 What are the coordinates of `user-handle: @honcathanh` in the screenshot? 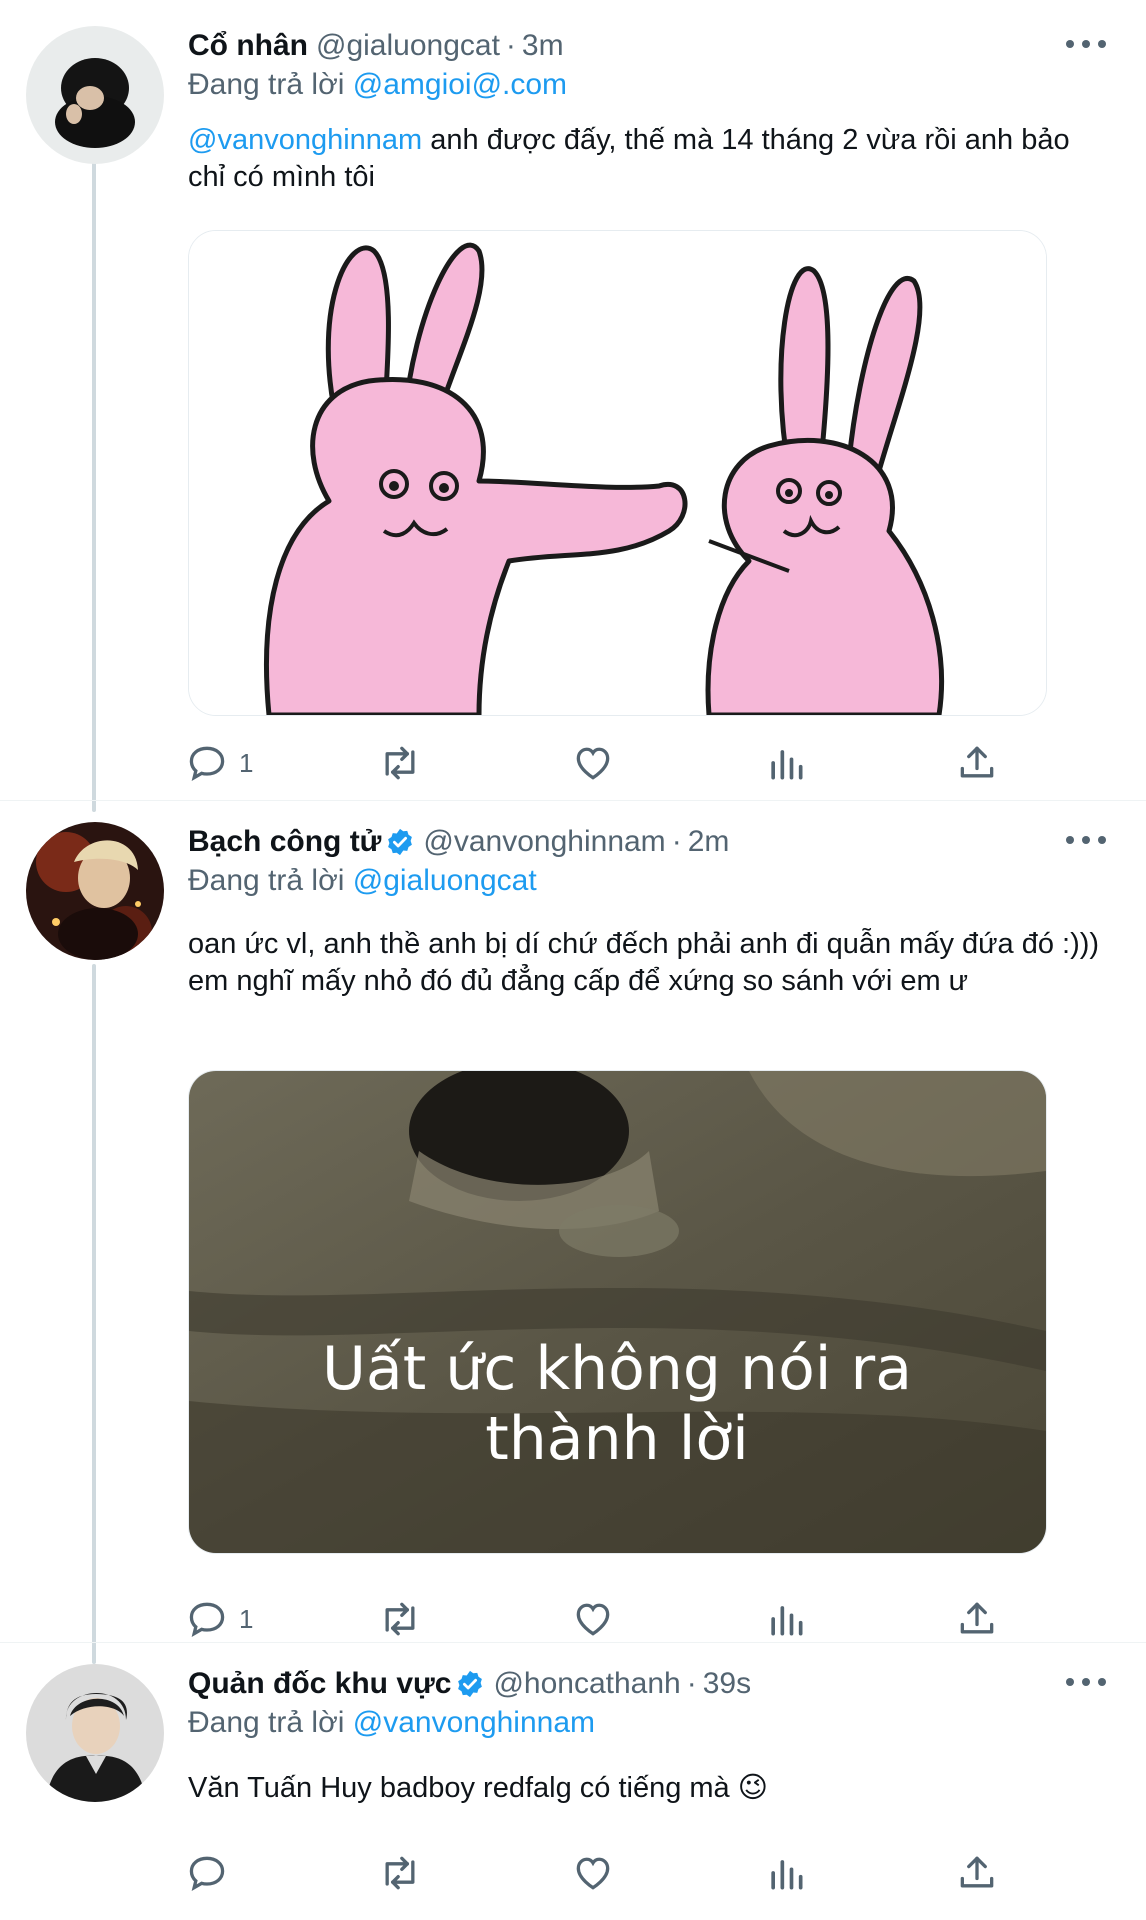 It's located at (586, 1684).